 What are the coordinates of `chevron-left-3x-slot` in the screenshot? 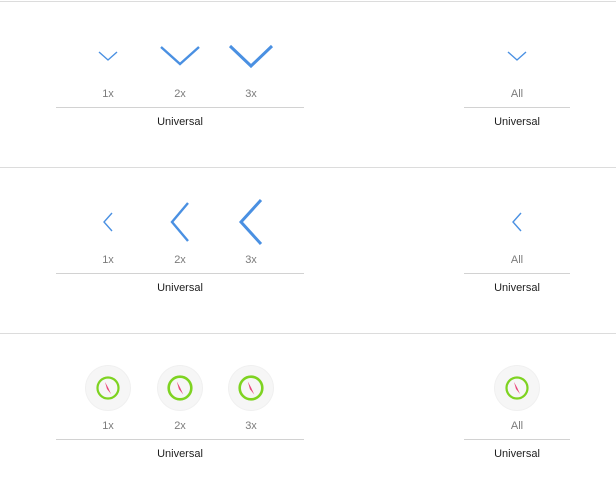 It's located at (251, 222).